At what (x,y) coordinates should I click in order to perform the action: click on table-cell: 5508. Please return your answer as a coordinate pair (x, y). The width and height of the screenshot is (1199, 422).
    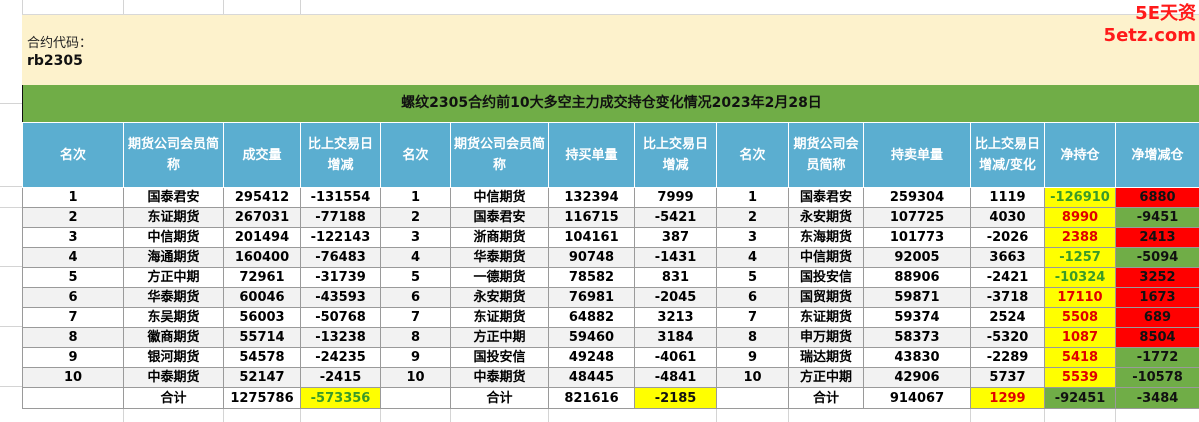
    Looking at the image, I should click on (1080, 317).